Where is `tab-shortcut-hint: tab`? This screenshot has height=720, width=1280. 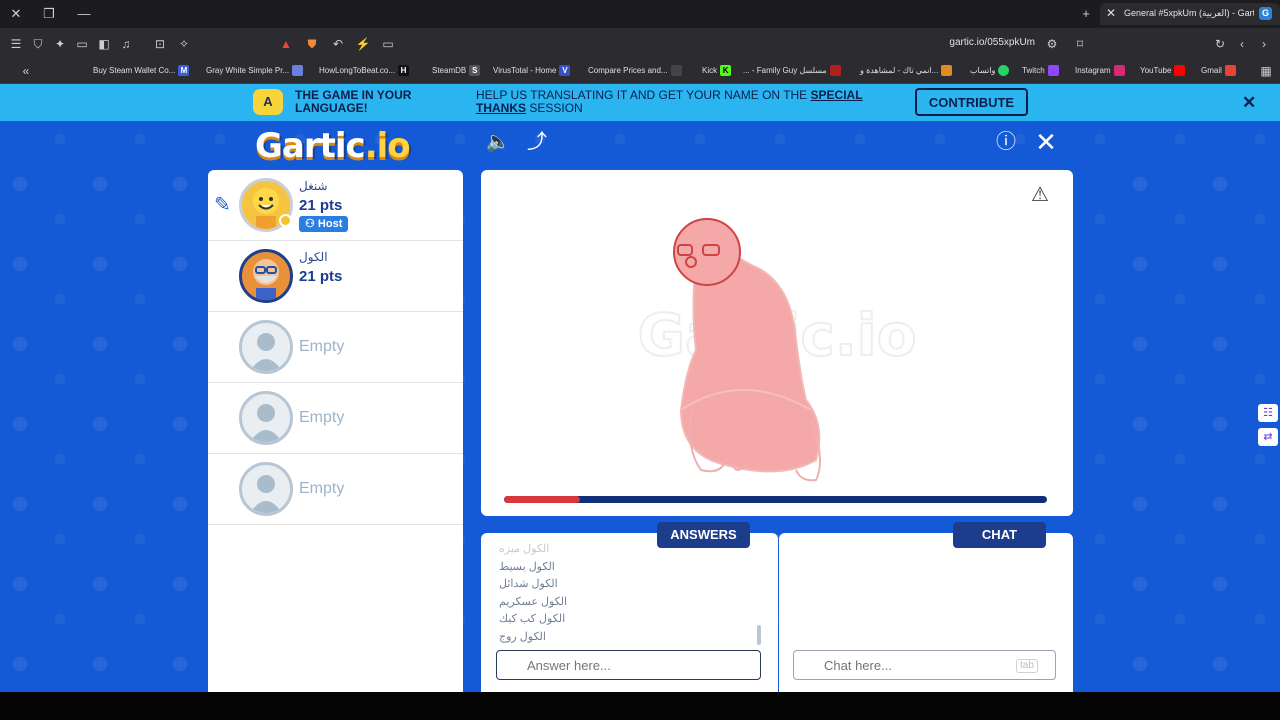
tab-shortcut-hint: tab is located at coordinates (1027, 666).